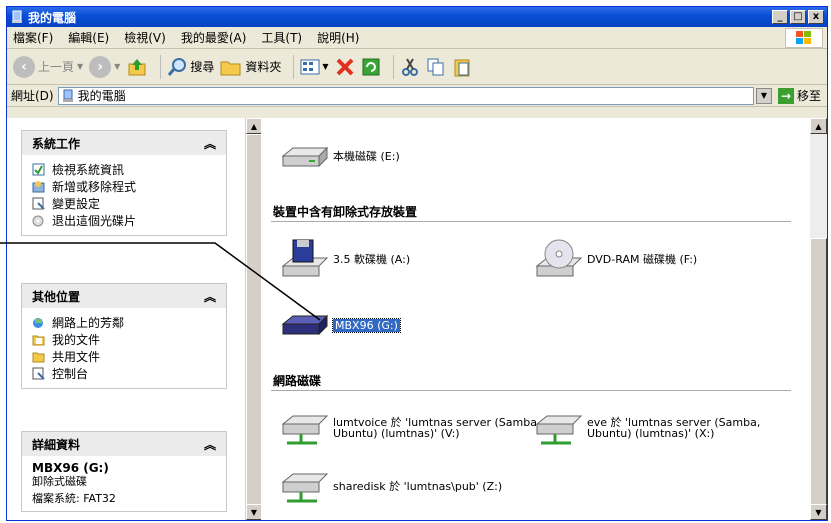 The width and height of the screenshot is (831, 523). Describe the element at coordinates (405, 95) in the screenshot. I see `address-input: 我的電腦` at that location.